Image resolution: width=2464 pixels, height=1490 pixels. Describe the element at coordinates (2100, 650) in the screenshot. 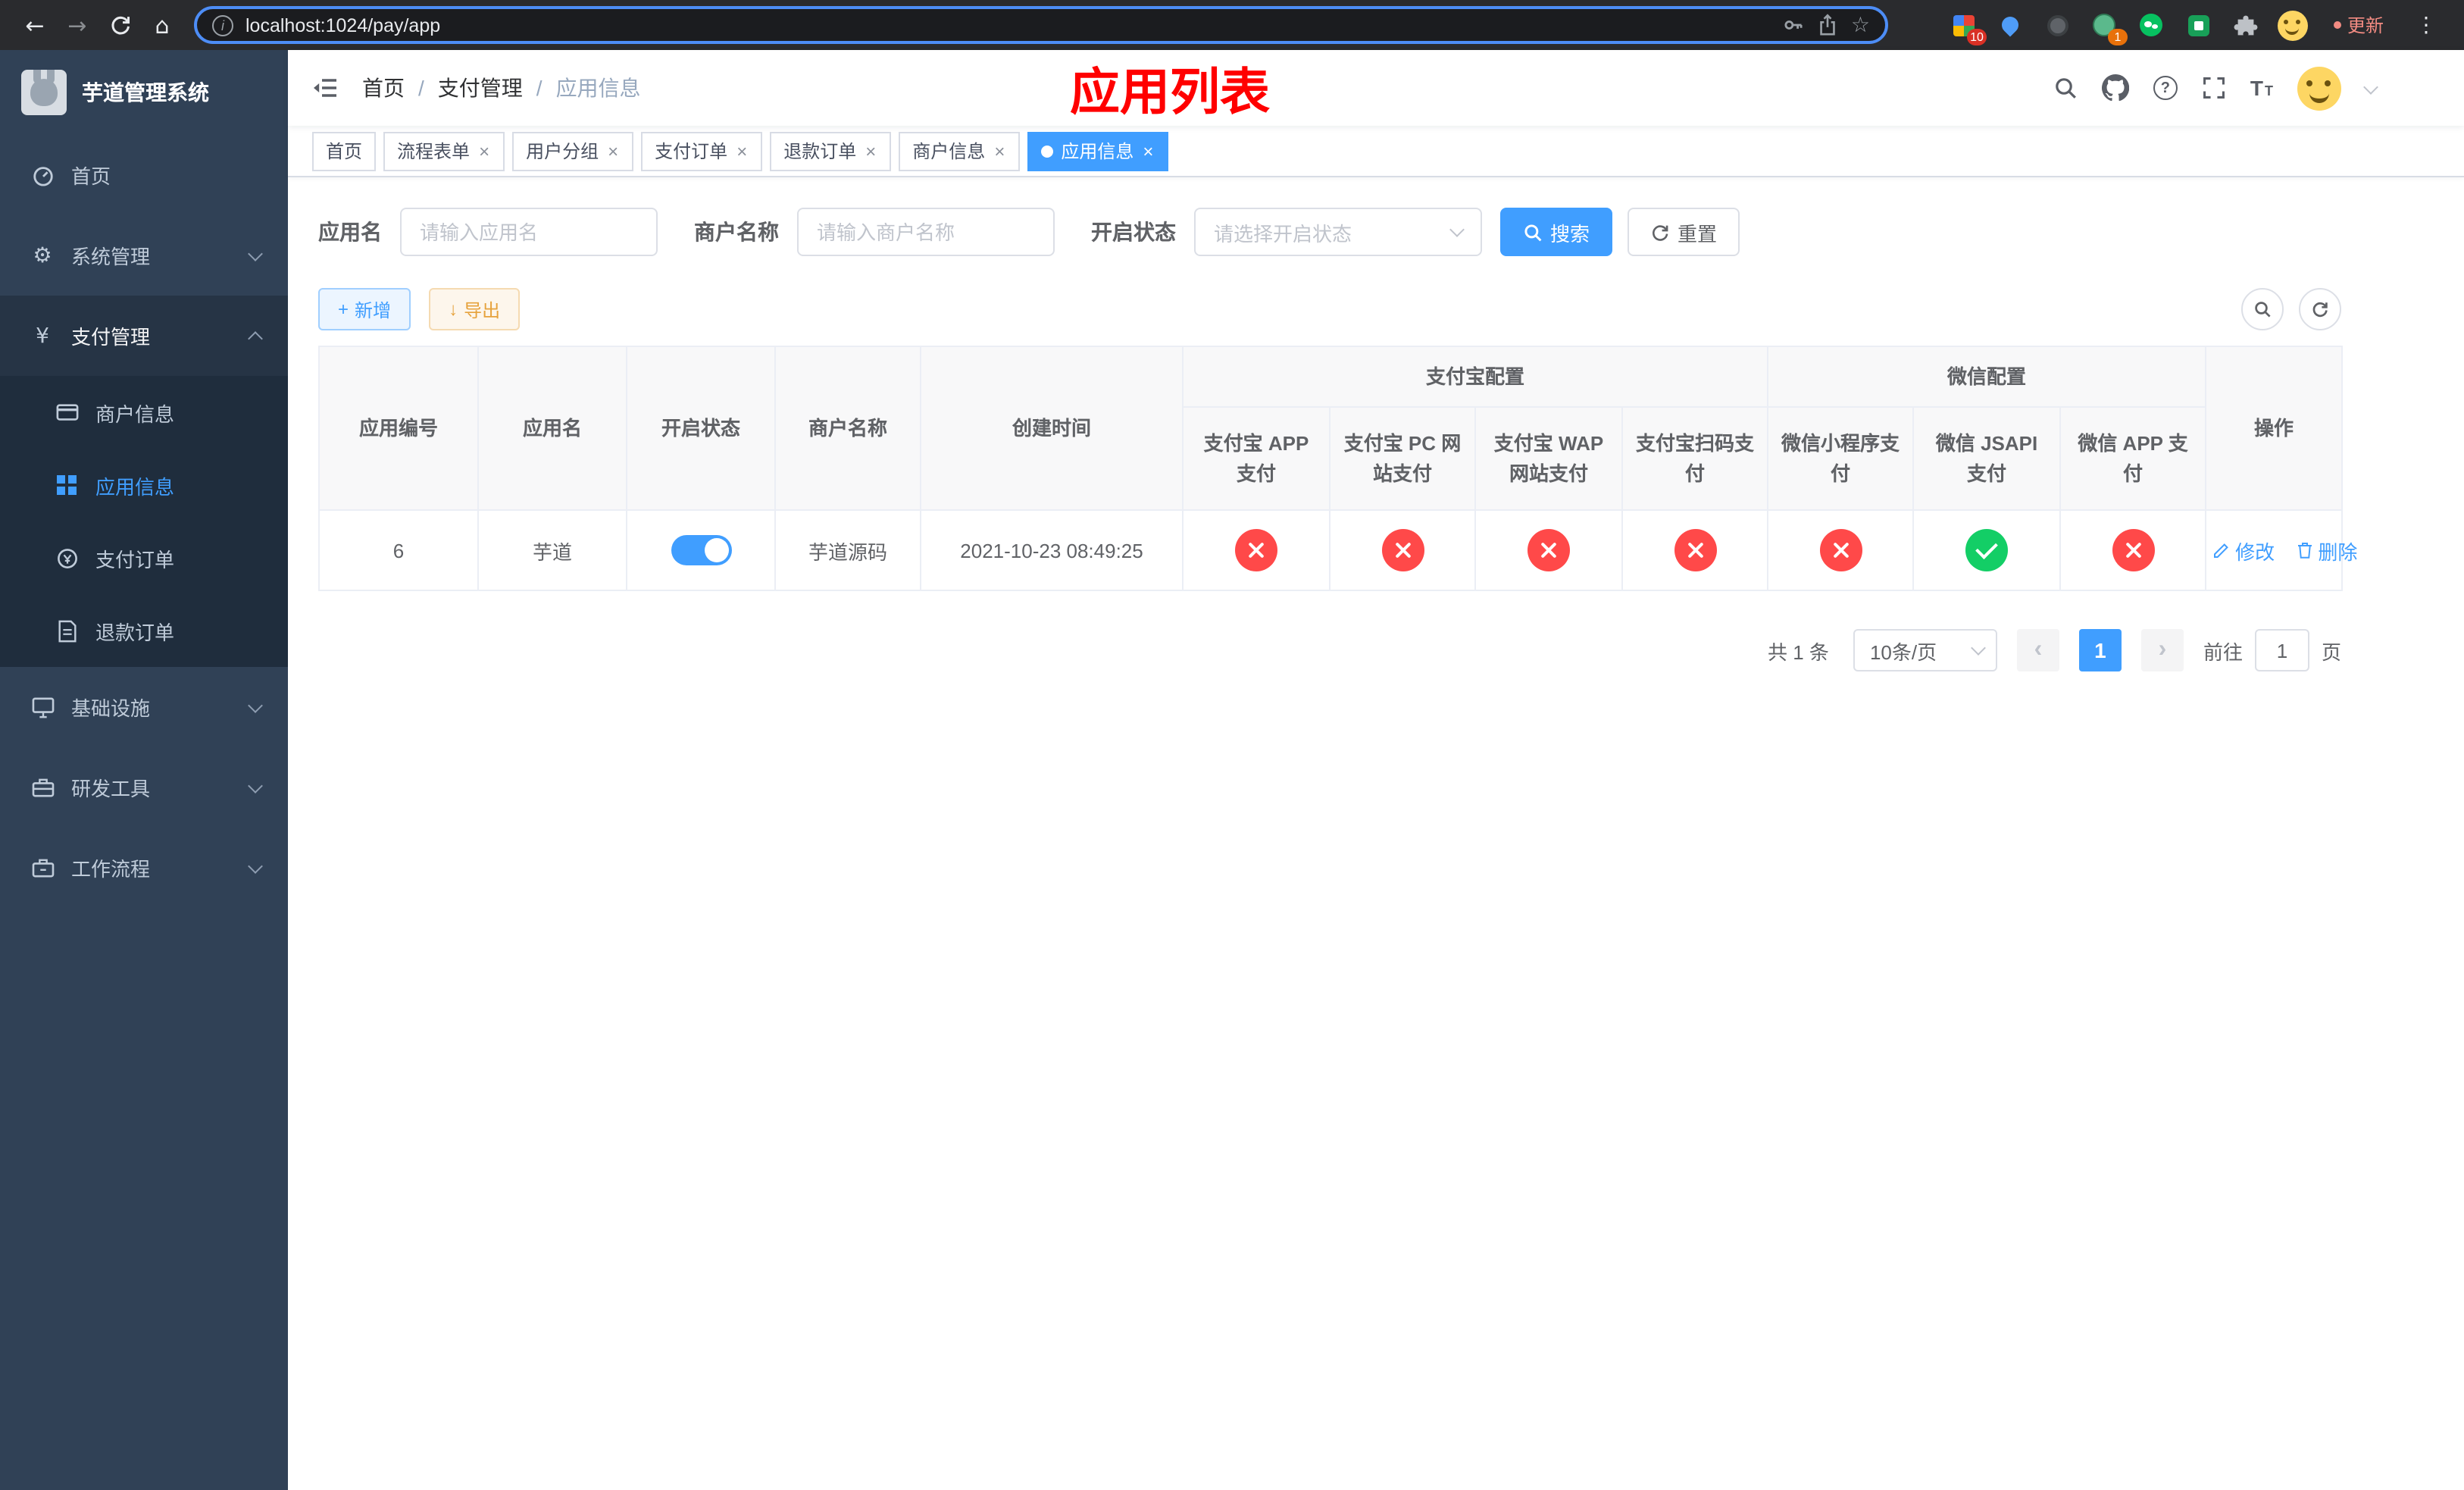

I see `page-1-button: 1` at that location.